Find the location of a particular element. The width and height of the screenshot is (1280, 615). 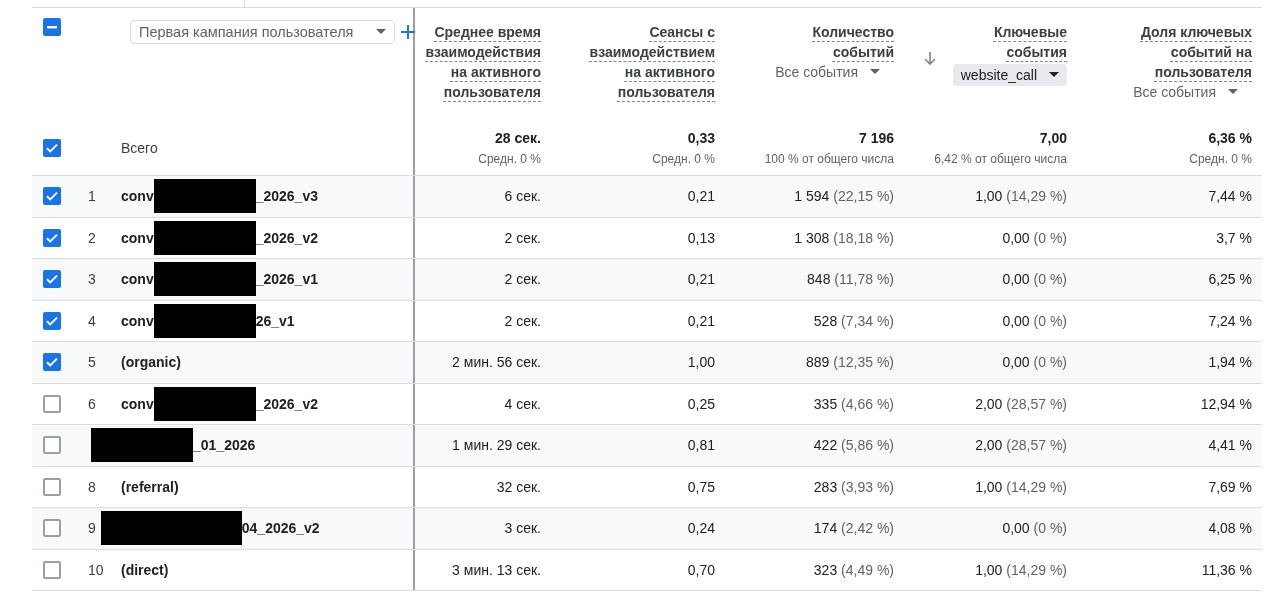

table-cell: 4,08 % is located at coordinates (1230, 528).